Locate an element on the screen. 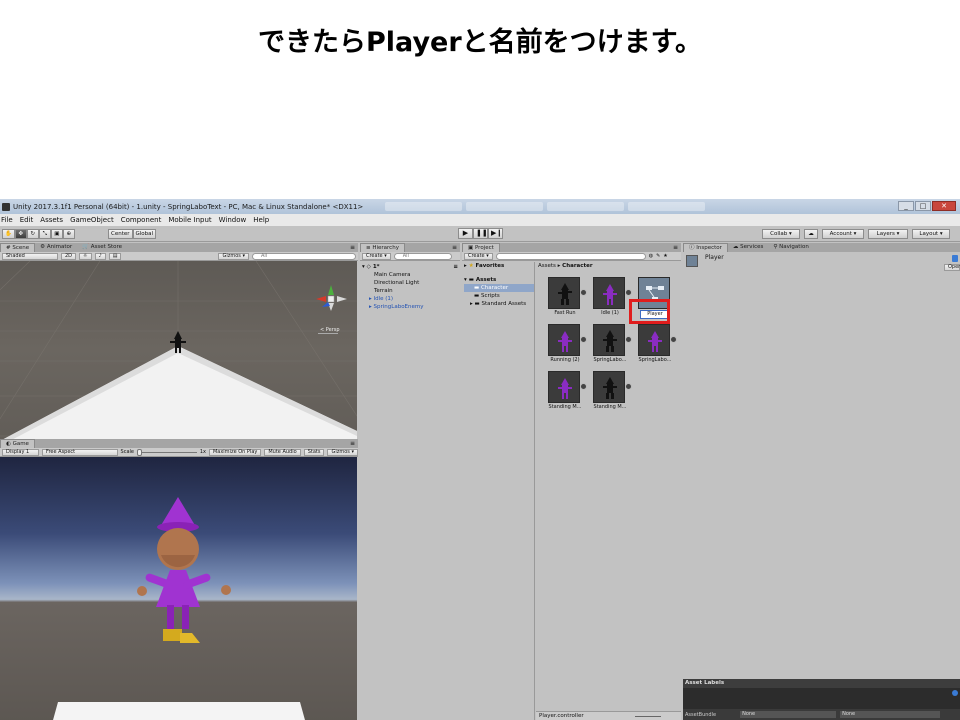  hierarchy-toolbar: Create ▾ All is located at coordinates (410, 256).